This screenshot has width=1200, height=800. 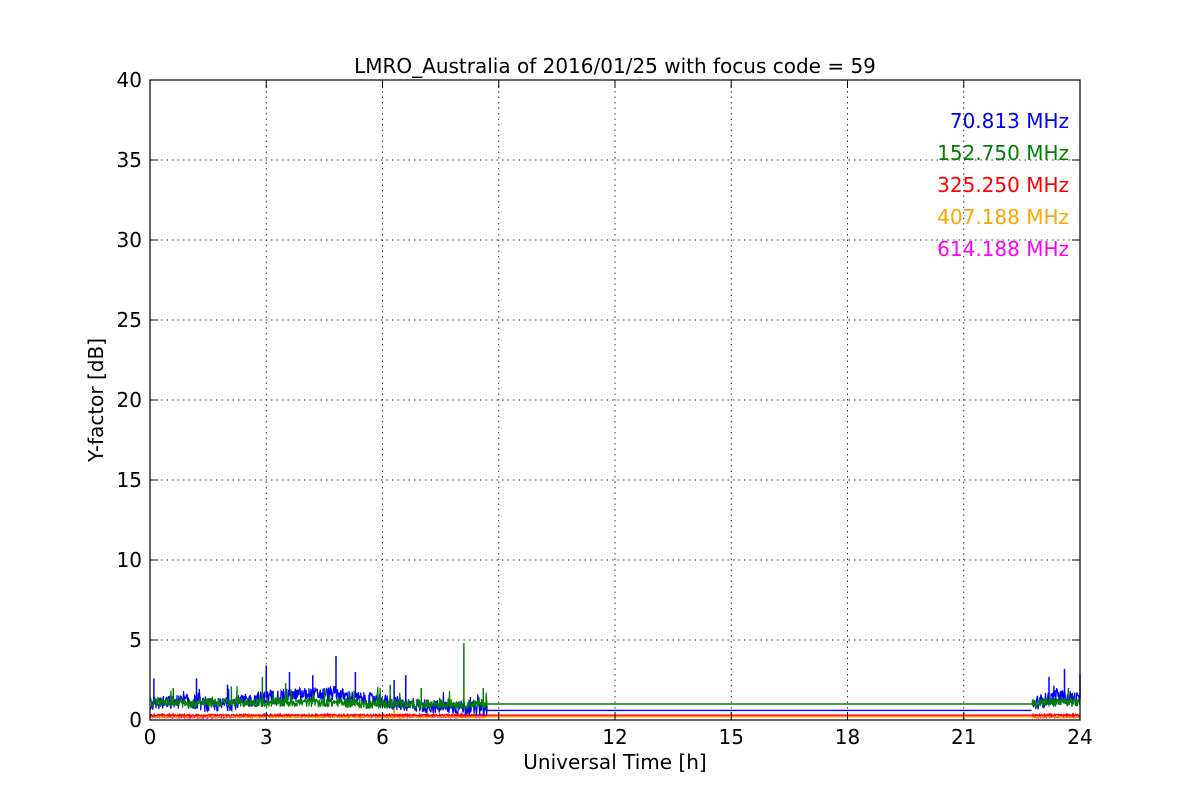 What do you see at coordinates (963, 737) in the screenshot?
I see `x-tick-label: 21` at bounding box center [963, 737].